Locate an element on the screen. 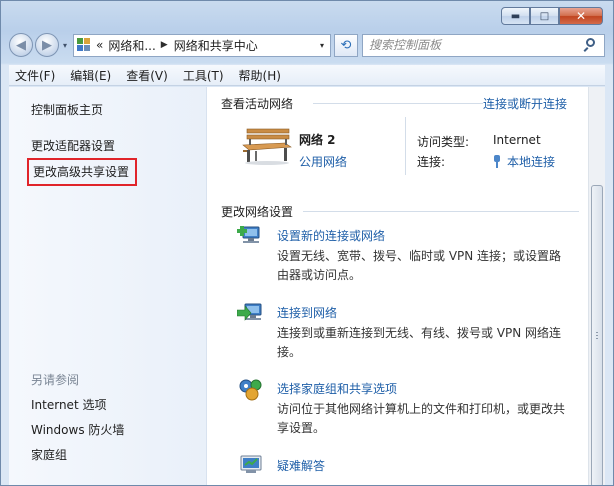 This screenshot has width=614, height=486. close-icon: ✕ is located at coordinates (581, 16).